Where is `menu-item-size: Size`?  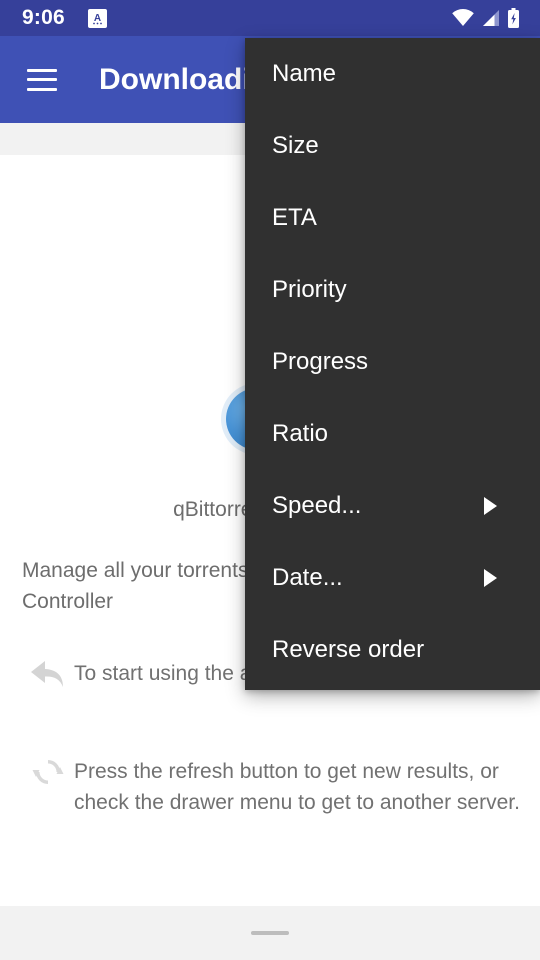
menu-item-size: Size is located at coordinates (392, 146).